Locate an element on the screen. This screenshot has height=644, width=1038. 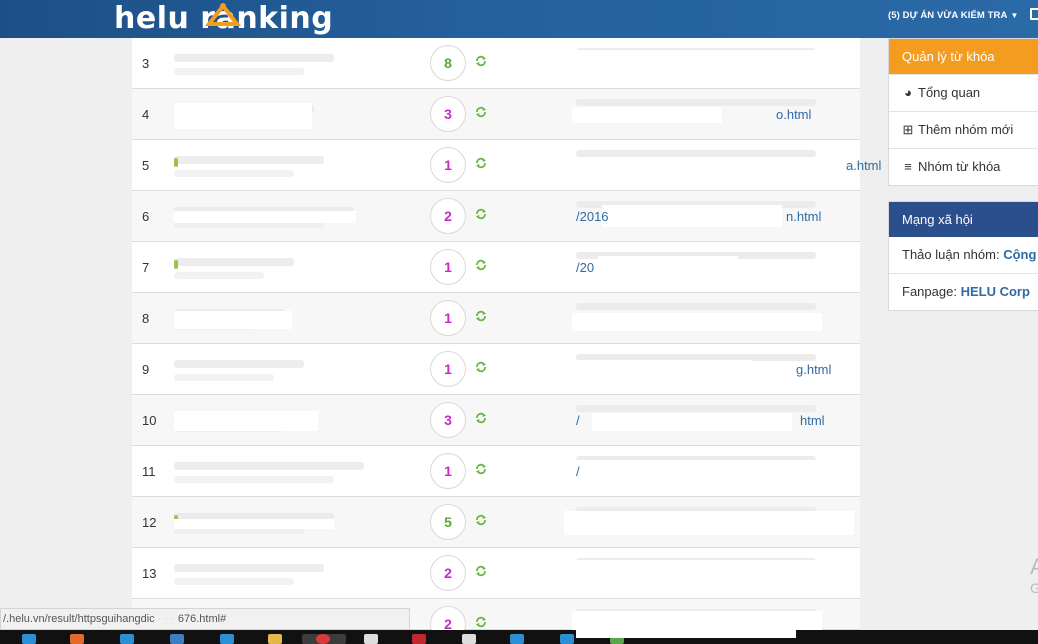
watermark-line-1: A is located at coordinates (1034, 566).